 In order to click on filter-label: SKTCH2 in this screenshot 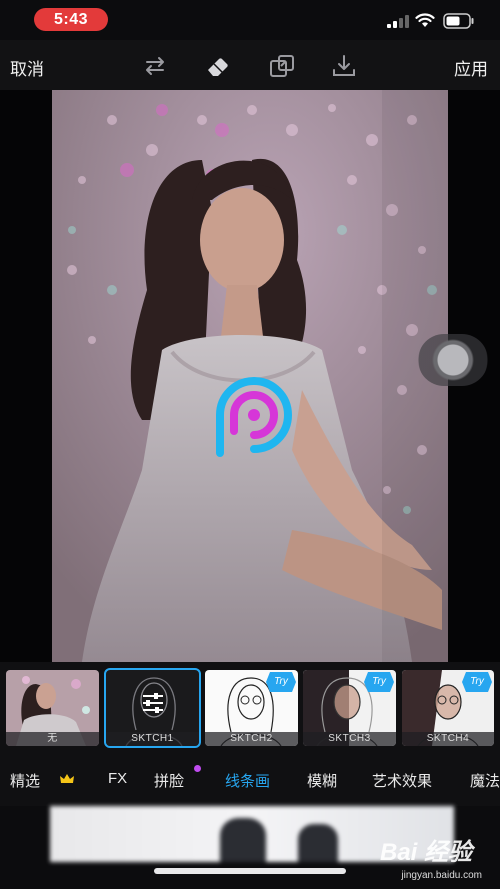, I will do `click(251, 739)`.